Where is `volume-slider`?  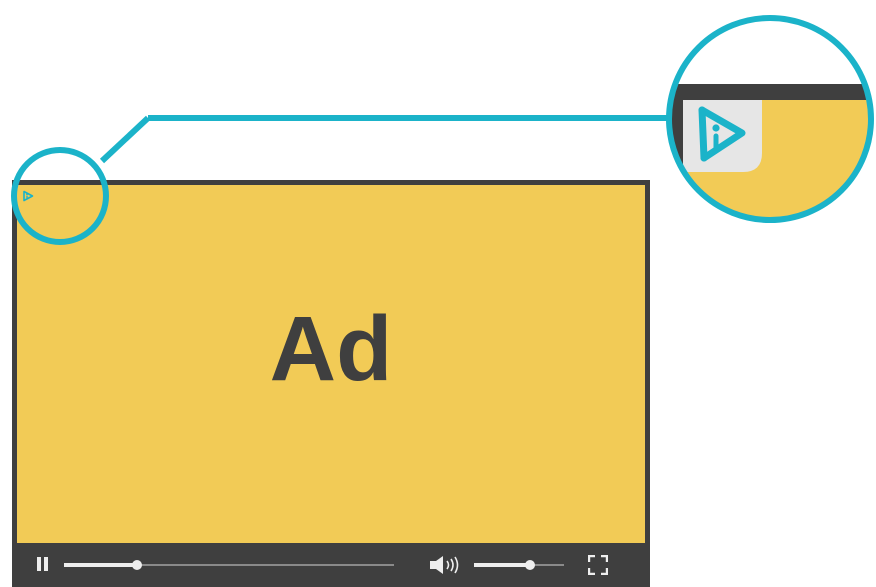
volume-slider is located at coordinates (519, 565).